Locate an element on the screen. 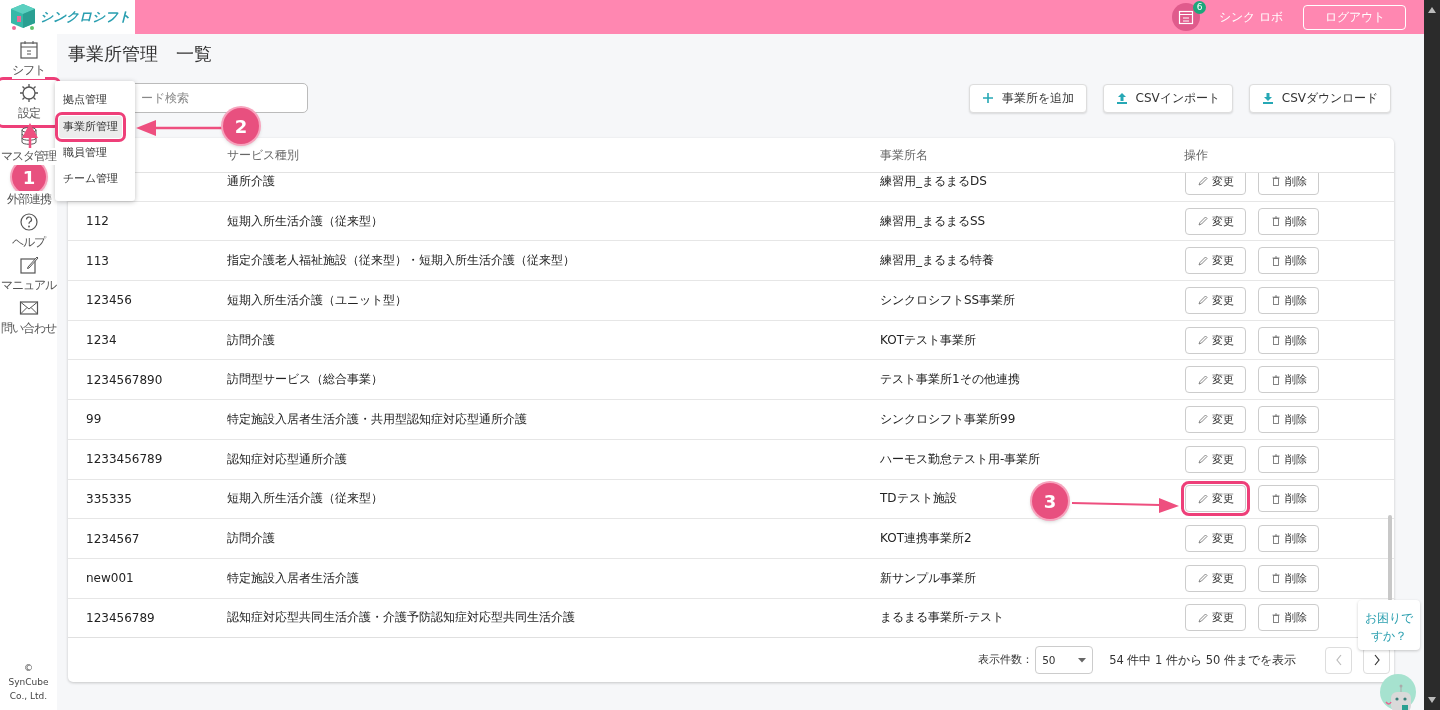 This screenshot has width=1440, height=710. copyright: © SynCube Co., Ltd. is located at coordinates (28, 683).